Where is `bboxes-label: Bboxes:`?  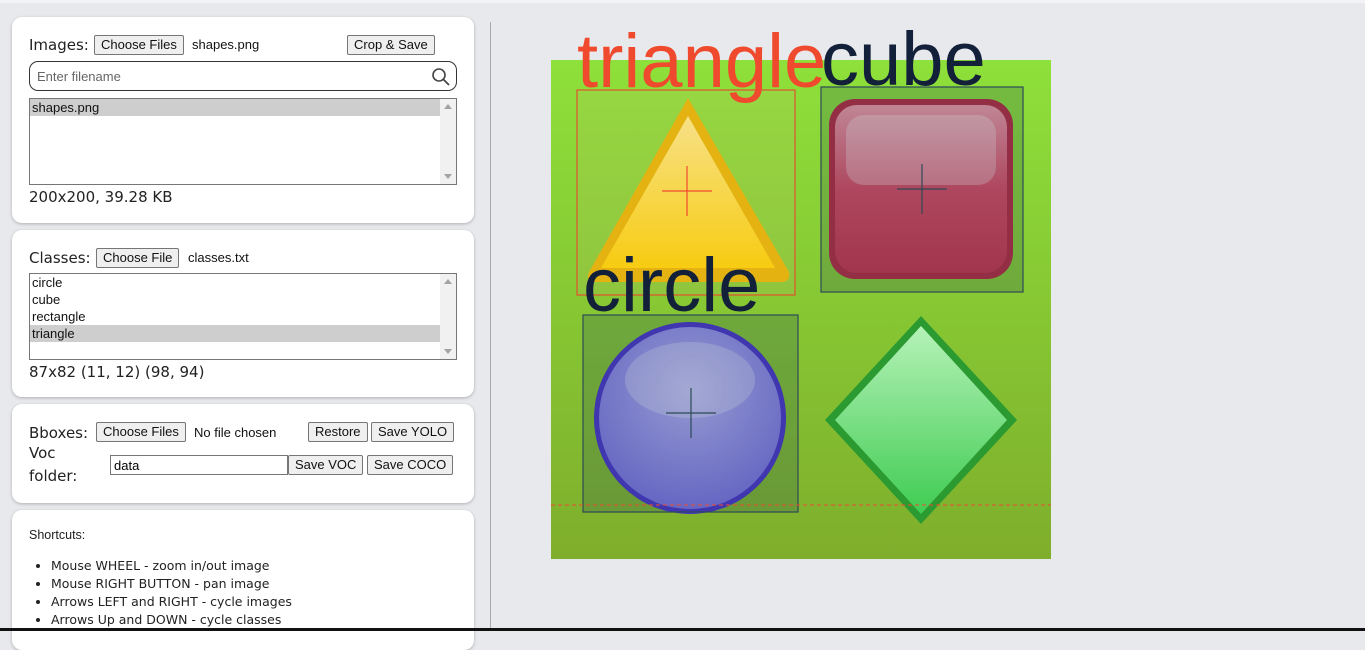 bboxes-label: Bboxes: is located at coordinates (59, 433).